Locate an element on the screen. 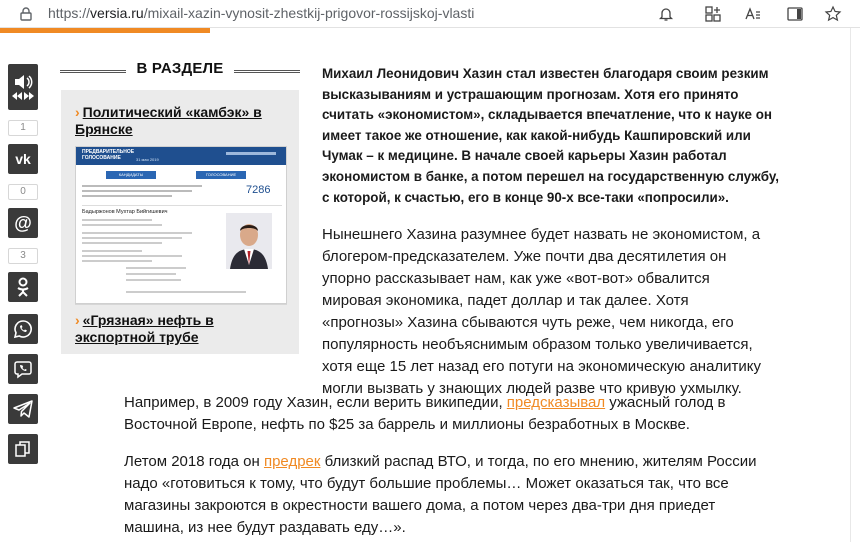 The image size is (860, 542). heading-rule-left is located at coordinates (93, 71).